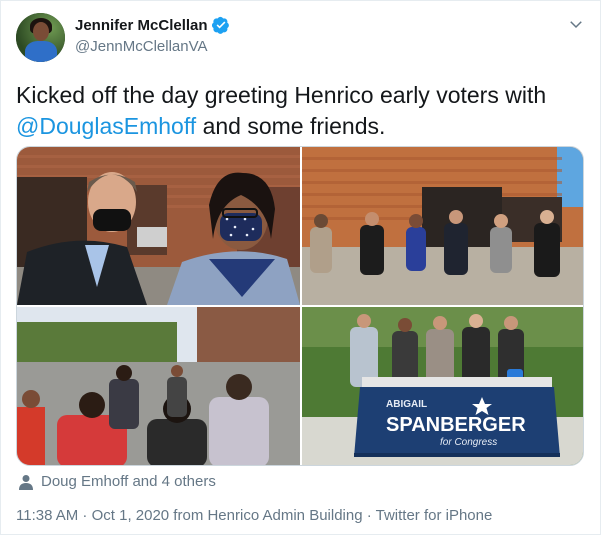 The width and height of the screenshot is (603, 537). Describe the element at coordinates (576, 24) in the screenshot. I see `chevron-down-icon` at that location.